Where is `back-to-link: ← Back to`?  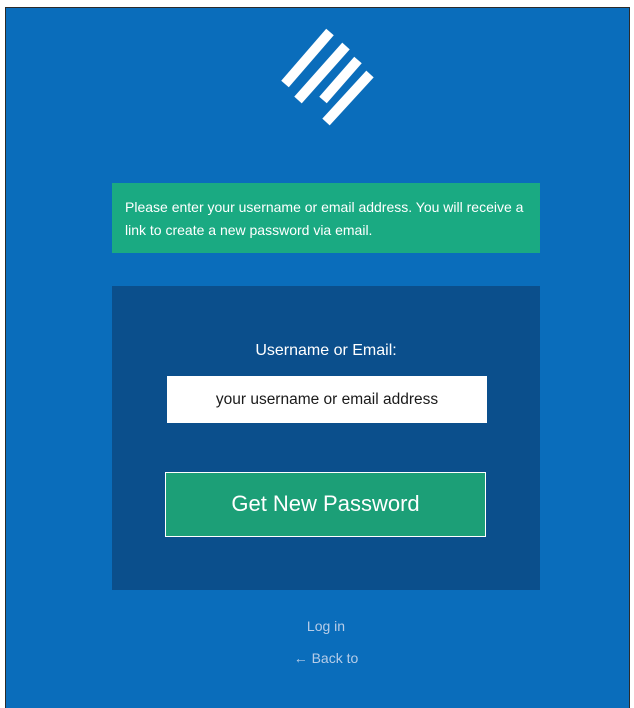
back-to-link: ← Back to is located at coordinates (326, 658).